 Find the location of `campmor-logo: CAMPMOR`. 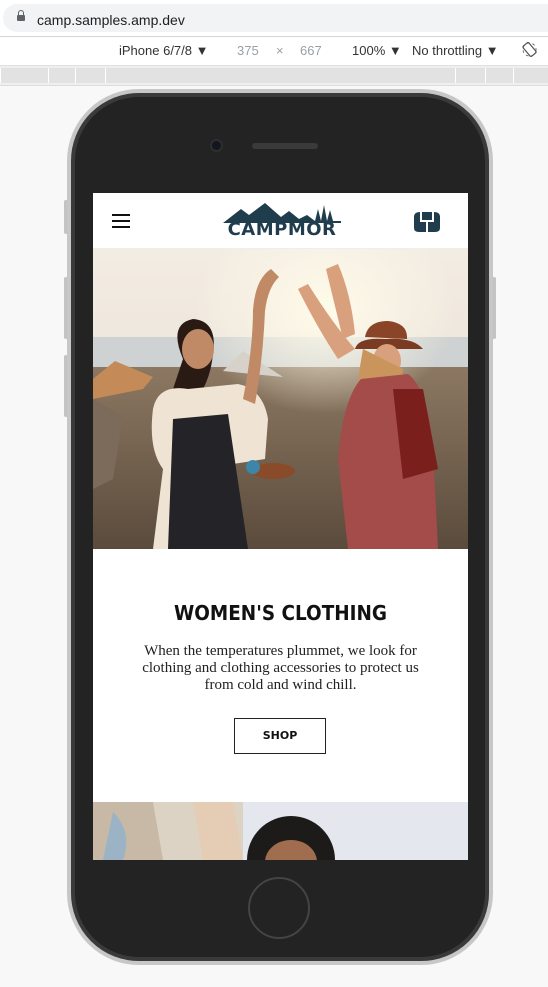

campmor-logo: CAMPMOR is located at coordinates (282, 220).